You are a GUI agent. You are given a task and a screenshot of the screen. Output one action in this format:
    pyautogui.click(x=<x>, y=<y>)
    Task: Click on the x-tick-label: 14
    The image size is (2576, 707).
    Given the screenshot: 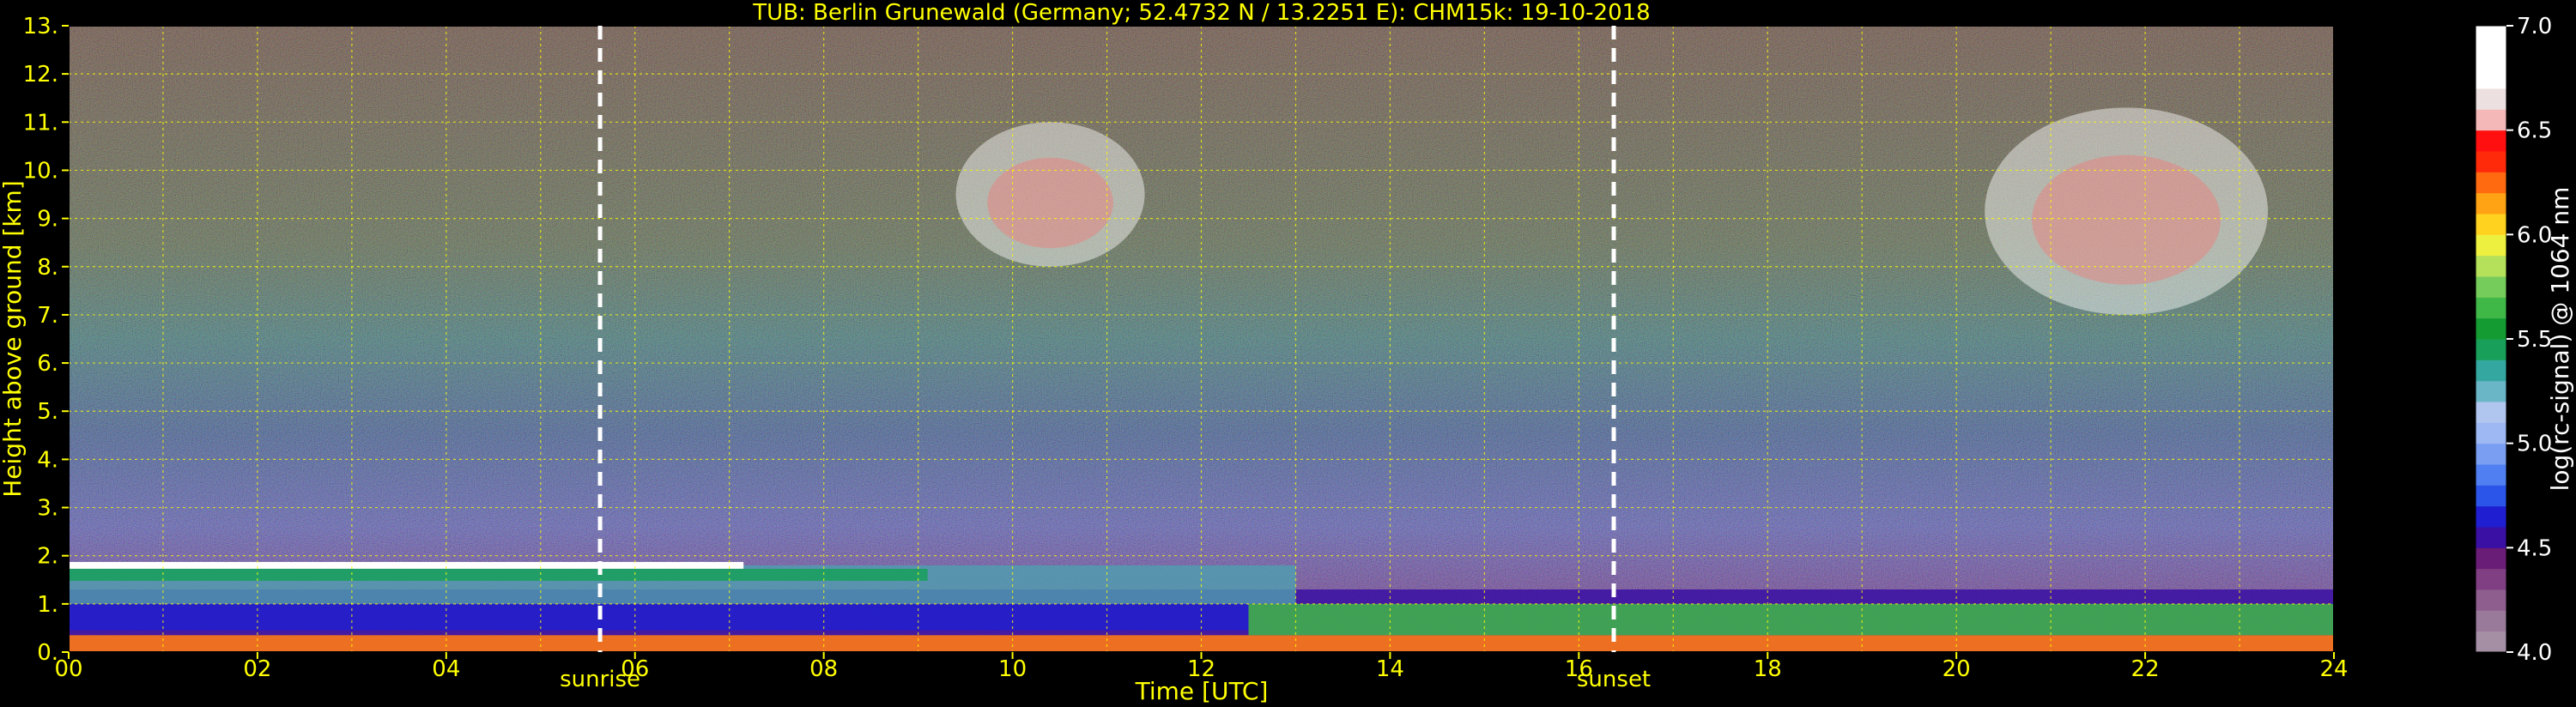 What is the action you would take?
    pyautogui.click(x=1390, y=669)
    